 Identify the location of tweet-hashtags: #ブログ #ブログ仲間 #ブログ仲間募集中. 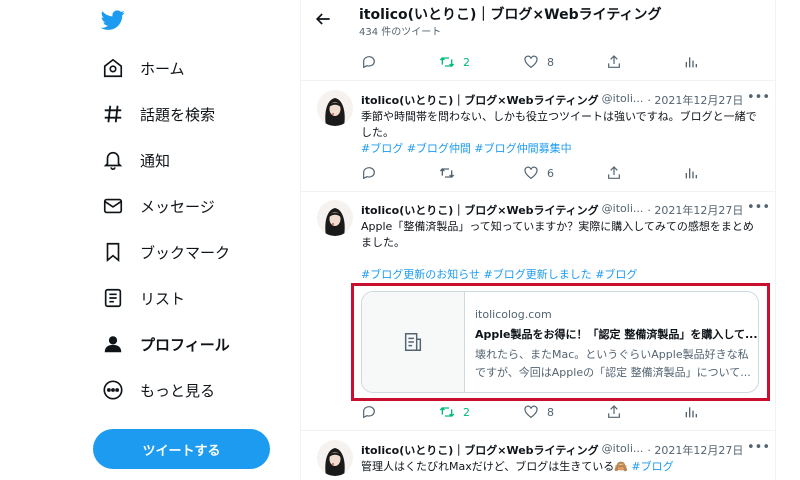
(561, 149).